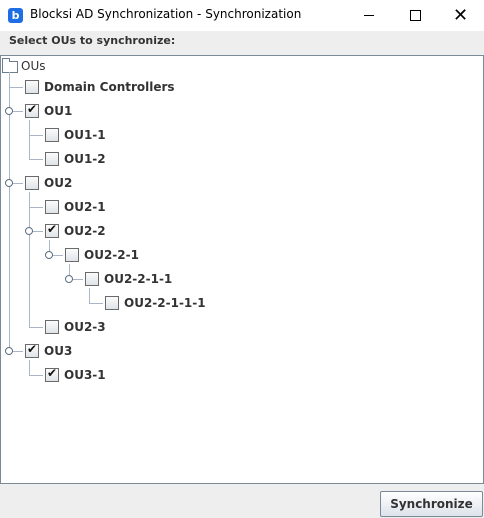 The image size is (484, 518). I want to click on node-label: OU1-1, so click(85, 135).